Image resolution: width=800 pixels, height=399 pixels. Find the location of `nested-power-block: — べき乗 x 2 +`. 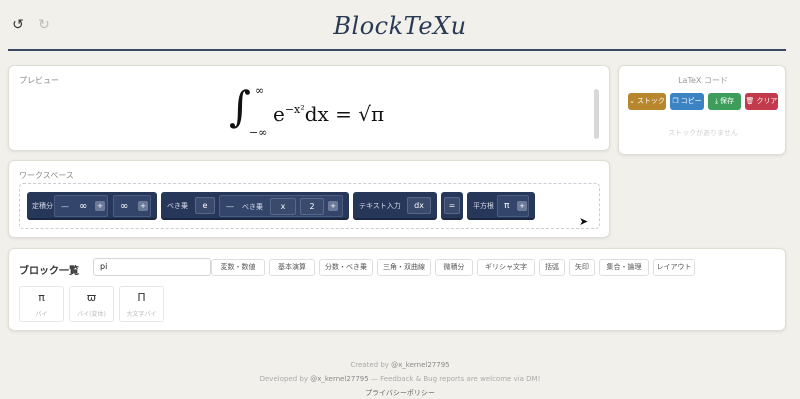

nested-power-block: — べき乗 x 2 + is located at coordinates (281, 206).